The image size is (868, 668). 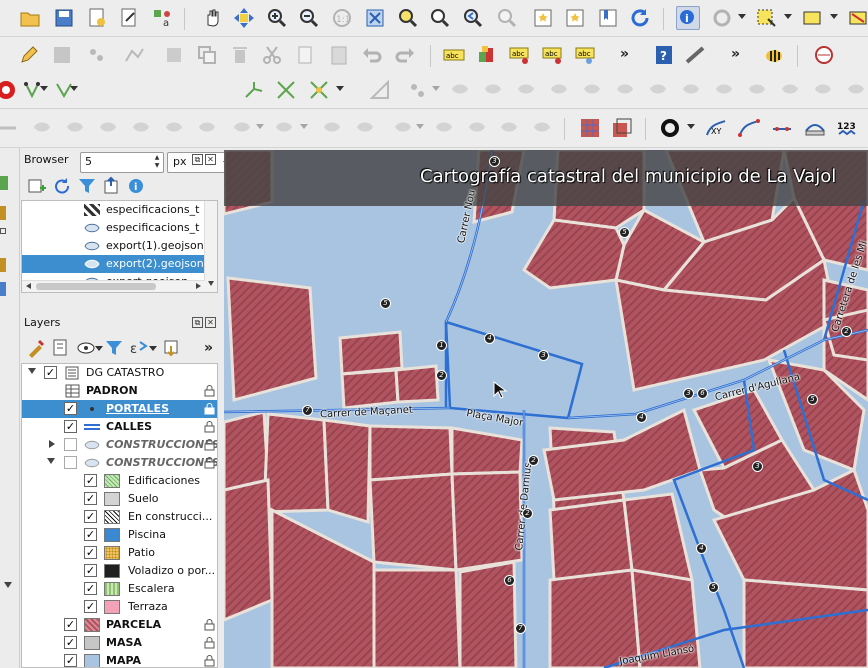 What do you see at coordinates (823, 90) in the screenshot?
I see `shape-tool-12-icon` at bounding box center [823, 90].